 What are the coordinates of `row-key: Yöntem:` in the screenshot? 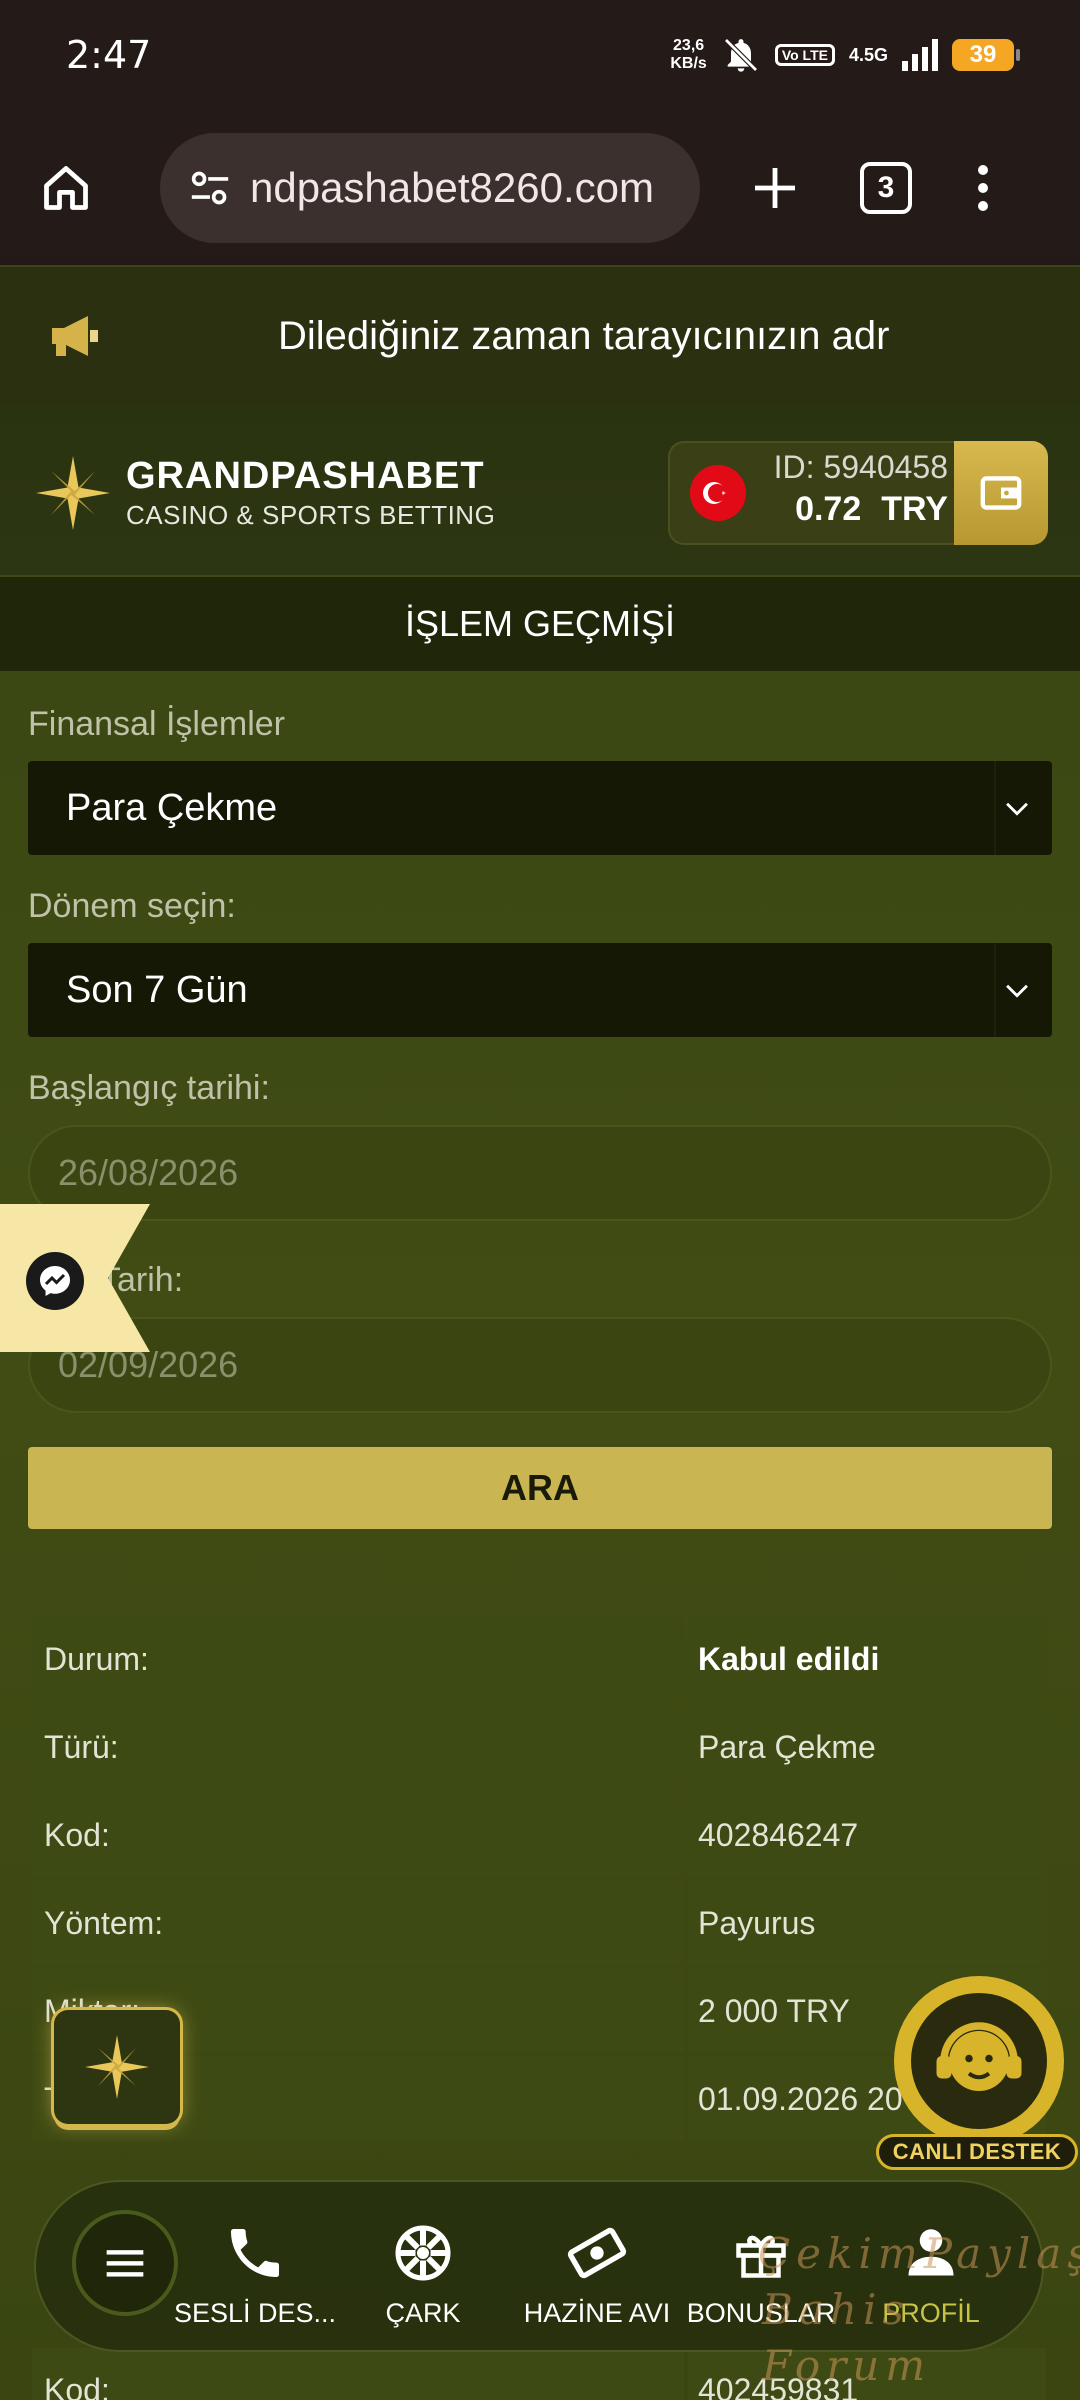 It's located at (358, 1923).